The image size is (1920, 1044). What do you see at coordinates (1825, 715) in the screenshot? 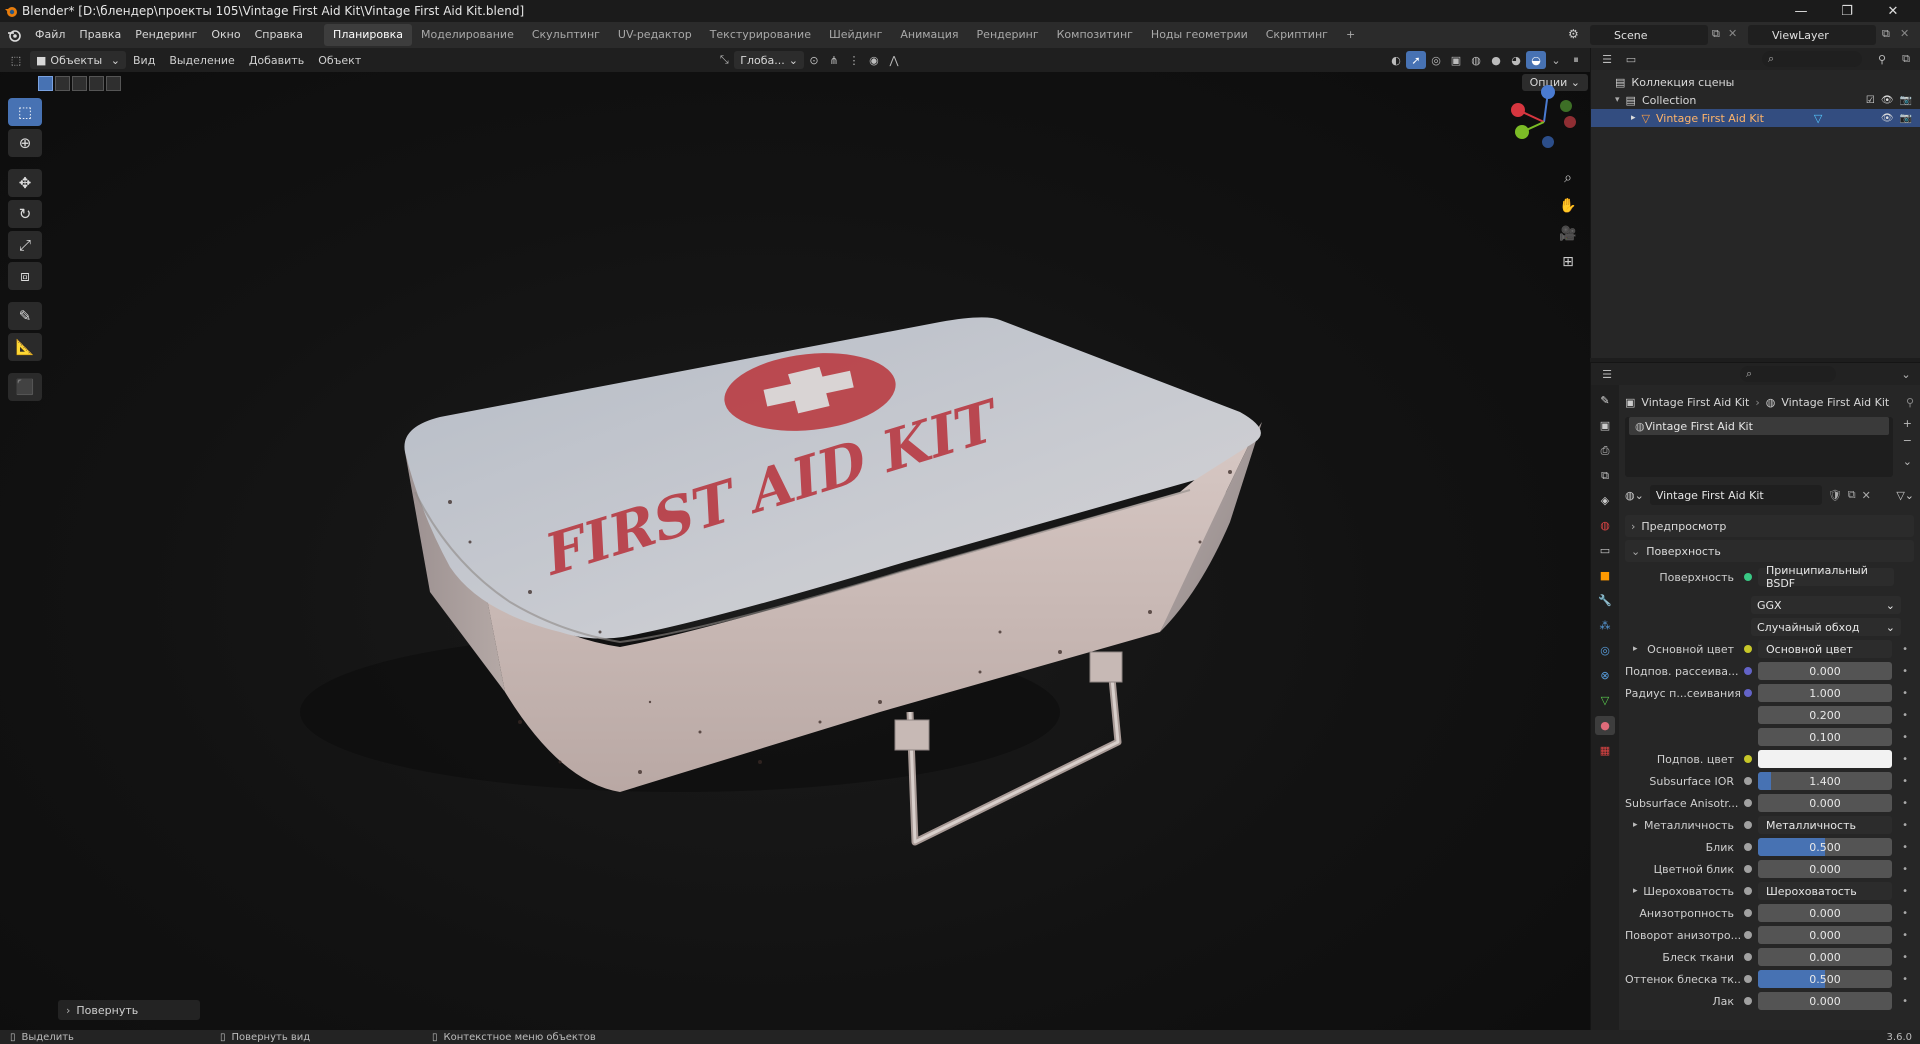
I see `number-field: 0.200` at bounding box center [1825, 715].